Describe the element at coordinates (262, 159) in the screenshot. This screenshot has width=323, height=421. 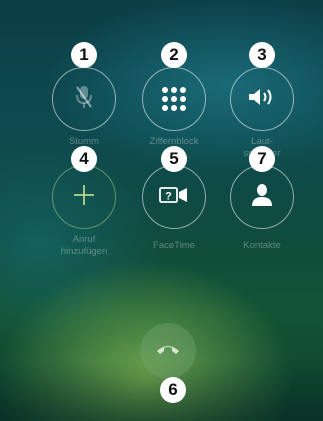
I see `contacts-badge: 7` at that location.